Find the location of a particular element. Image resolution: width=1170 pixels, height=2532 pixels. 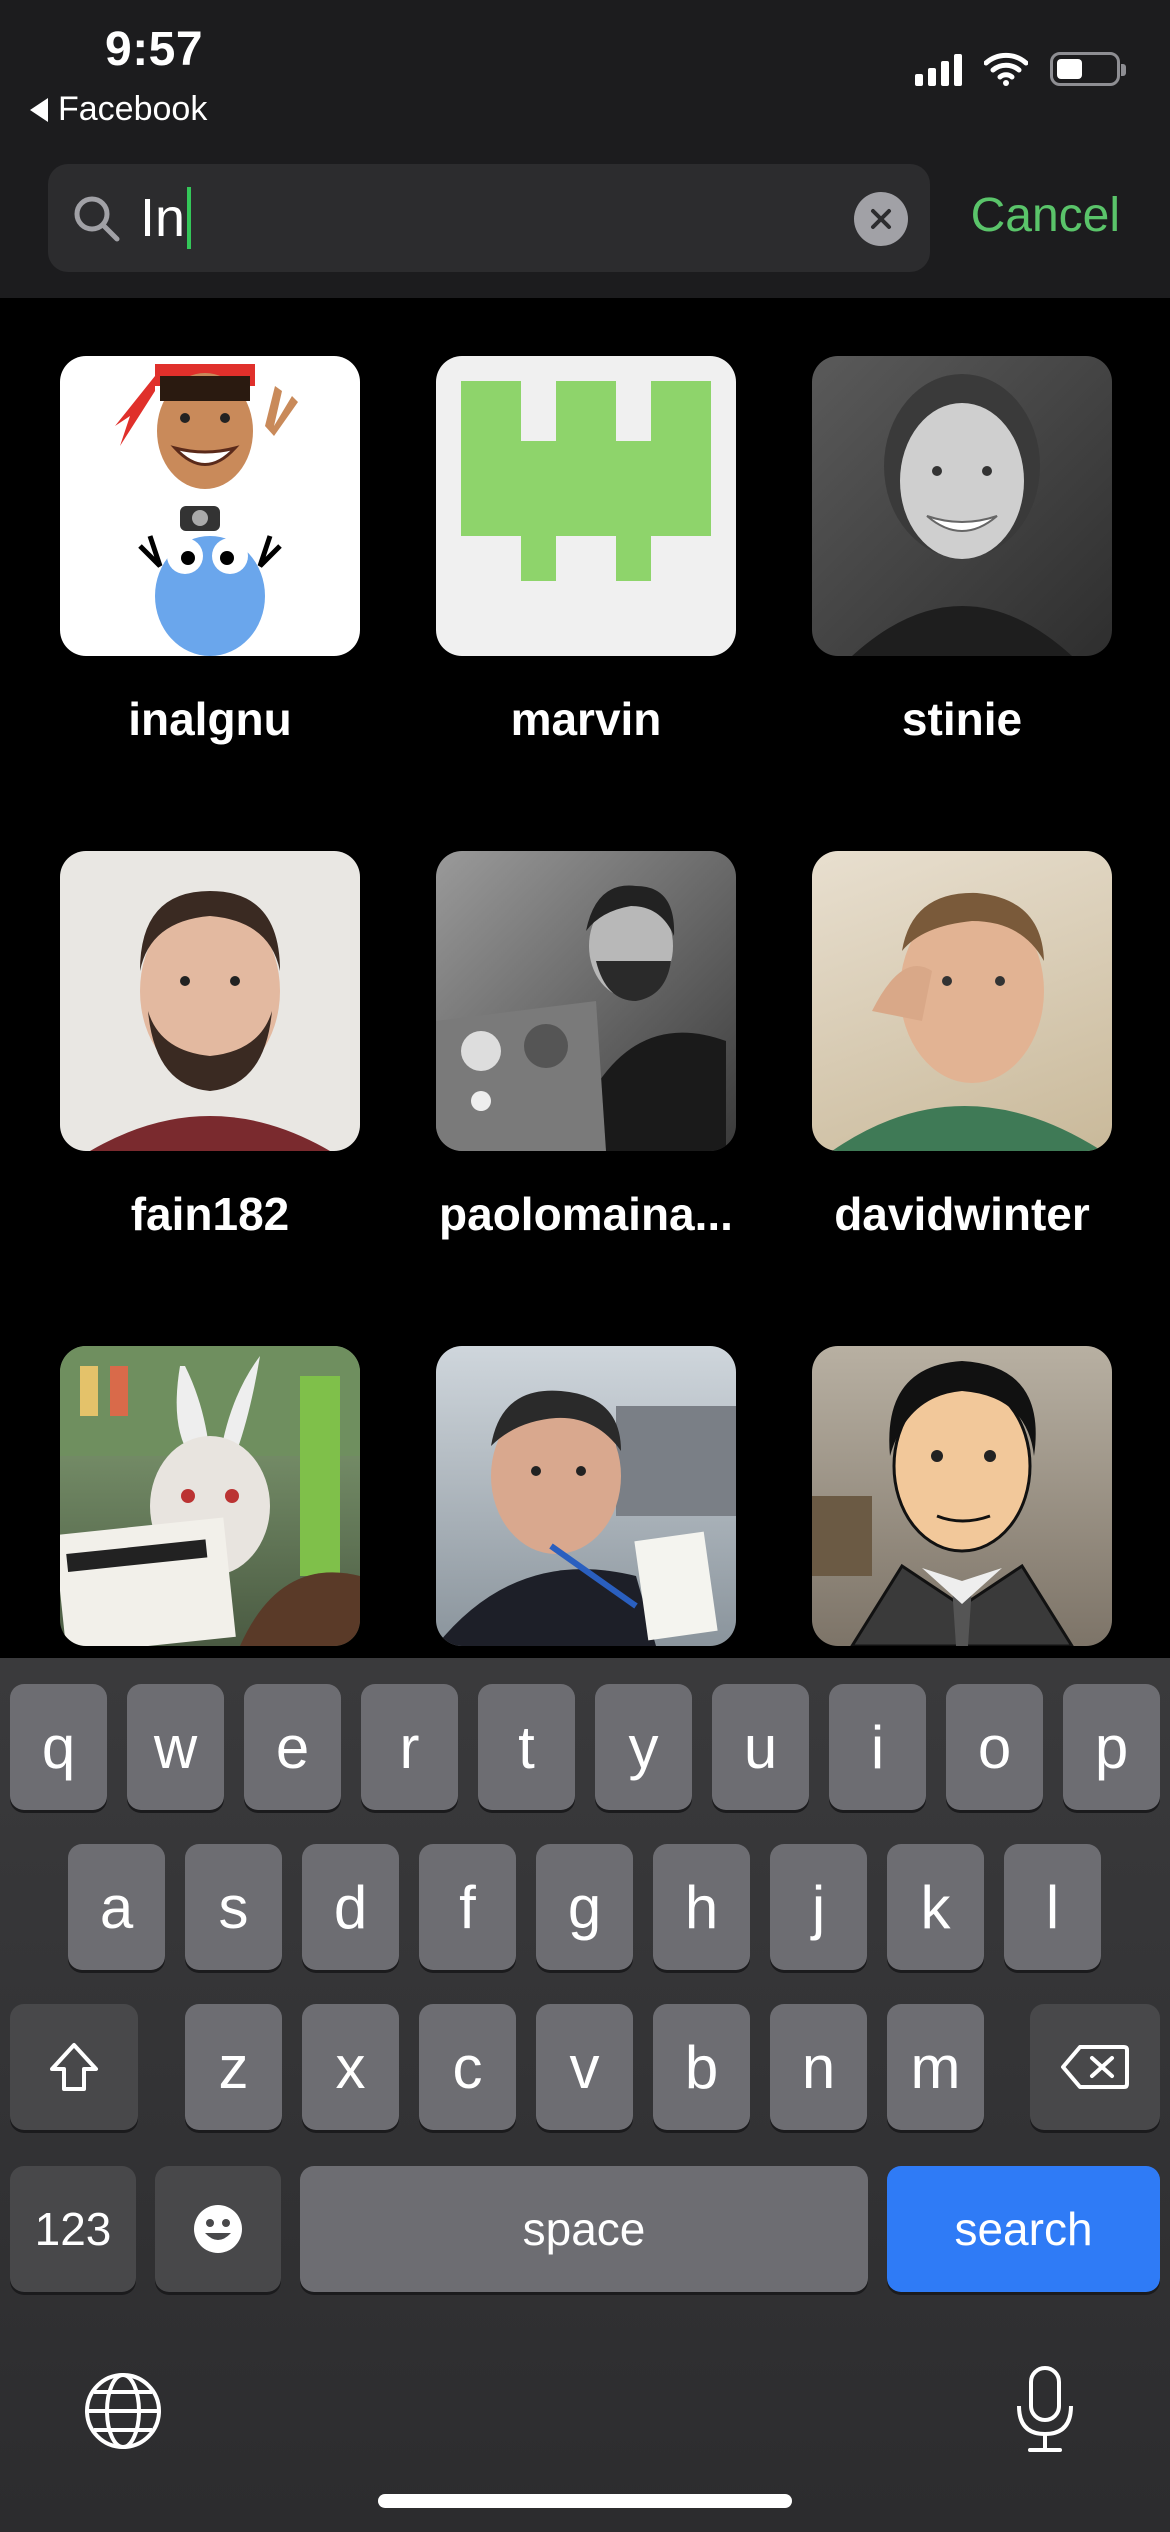

avatar-green-castle-logo is located at coordinates (586, 506).